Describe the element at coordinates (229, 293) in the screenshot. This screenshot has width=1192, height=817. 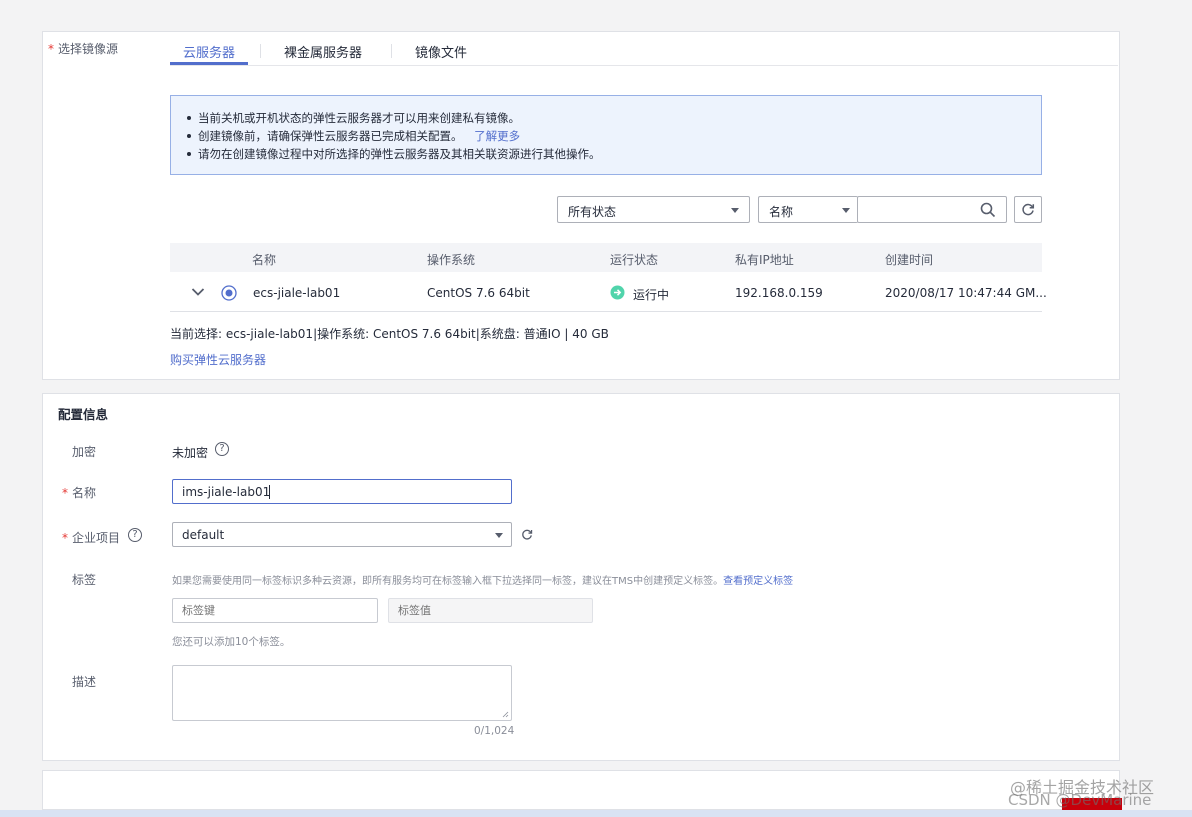
I see `row-radio-button` at that location.